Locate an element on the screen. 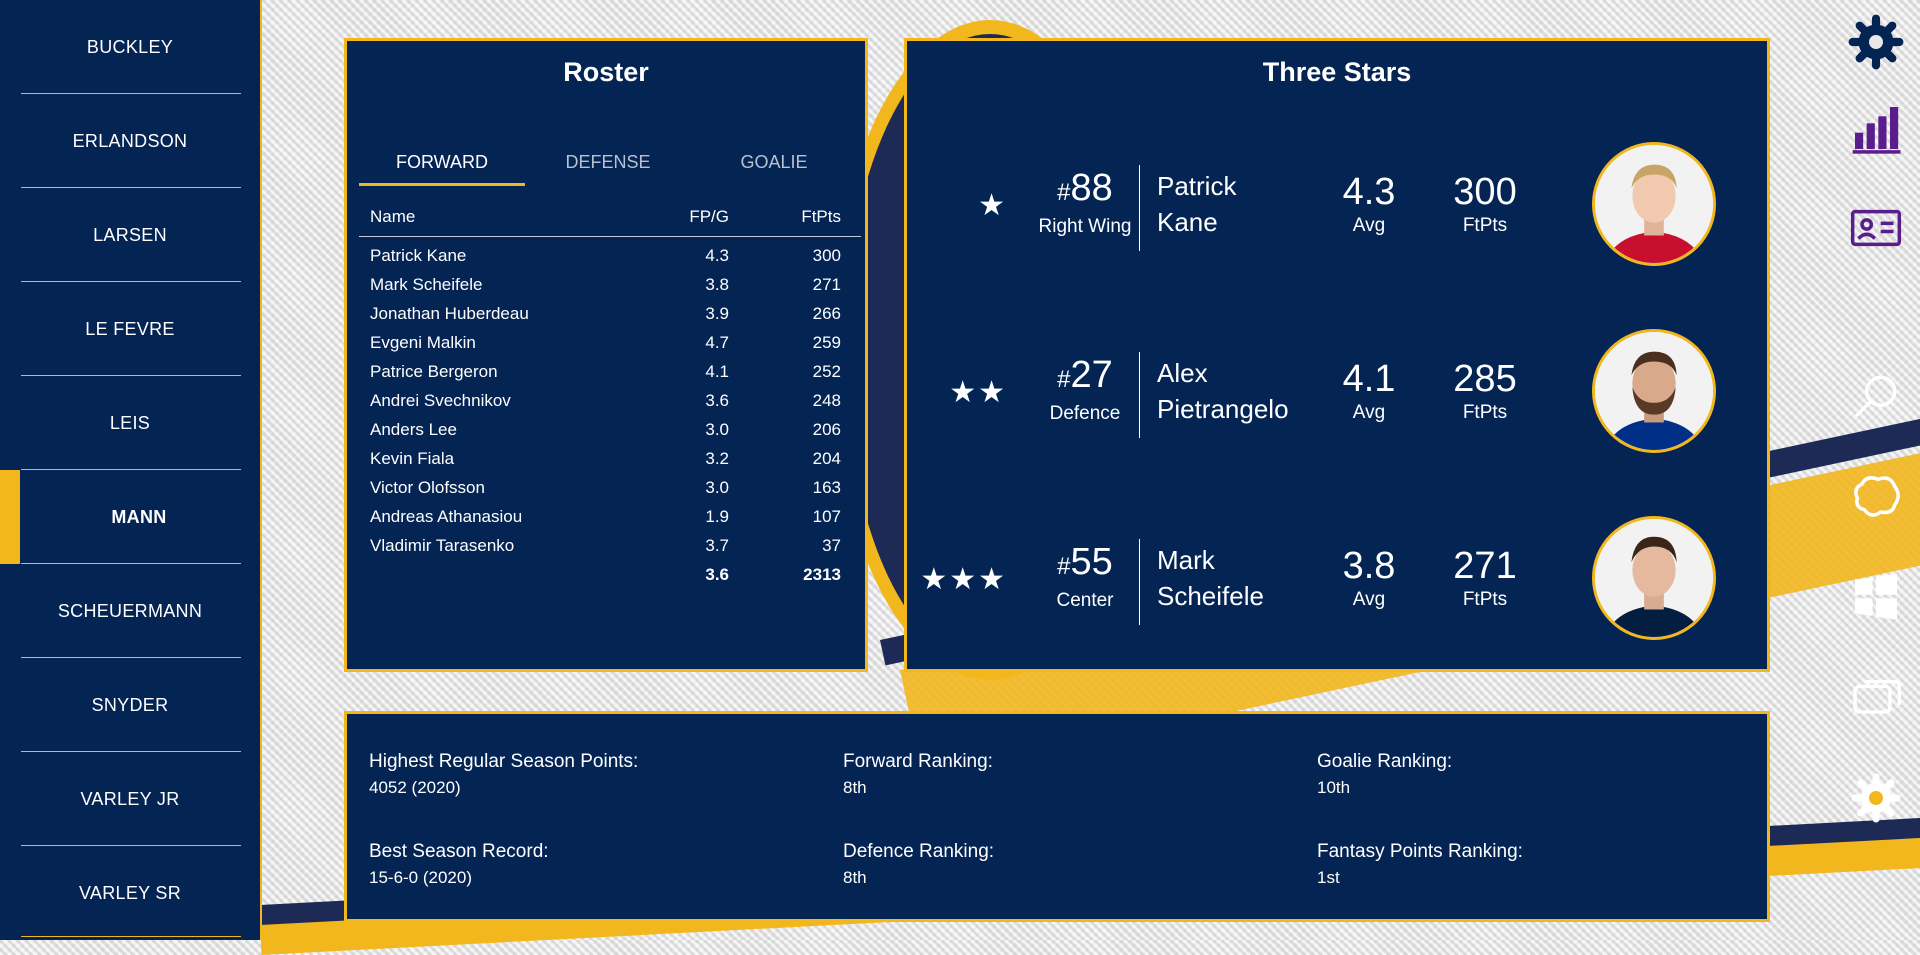 The height and width of the screenshot is (955, 1920). total-fpg: 3.6 is located at coordinates (717, 574).